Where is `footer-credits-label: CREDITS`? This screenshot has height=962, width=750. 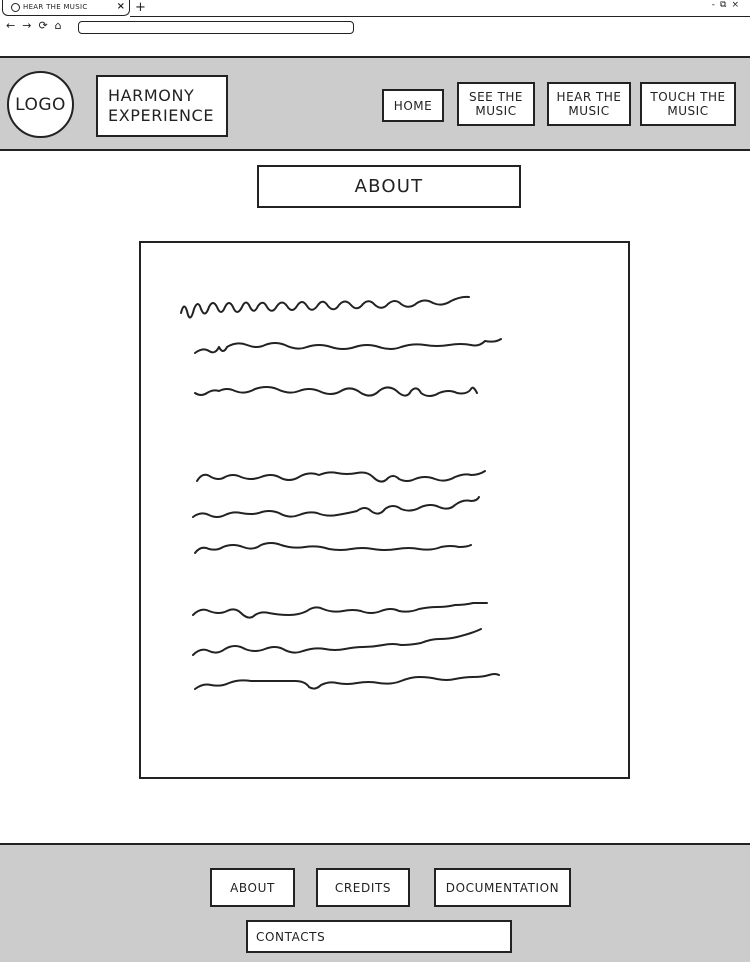
footer-credits-label: CREDITS is located at coordinates (363, 887).